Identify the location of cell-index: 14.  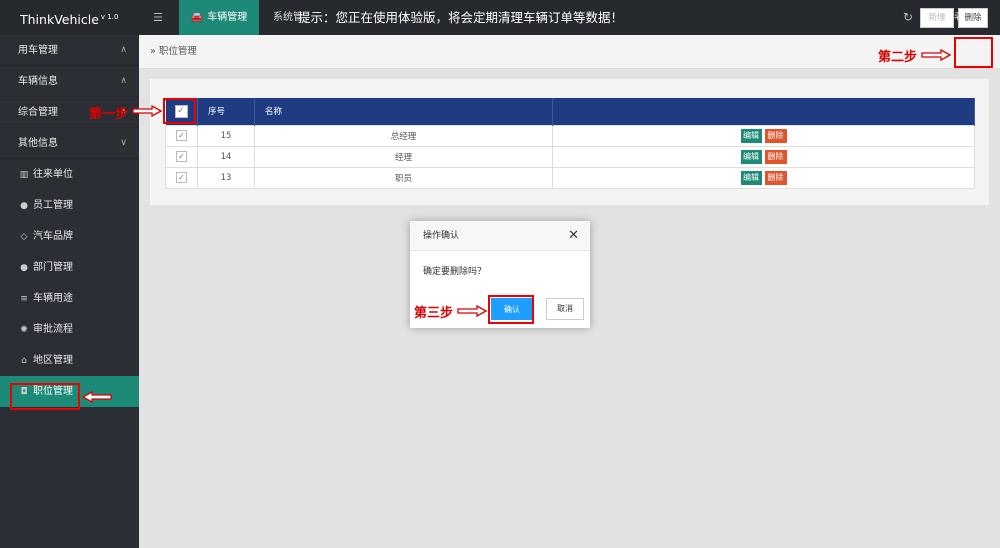
(226, 156).